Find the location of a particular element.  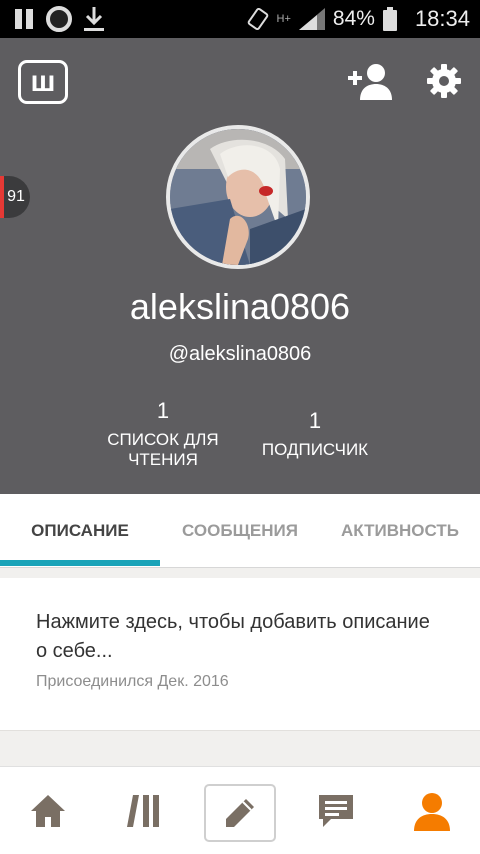

messages-icon is located at coordinates (336, 811).